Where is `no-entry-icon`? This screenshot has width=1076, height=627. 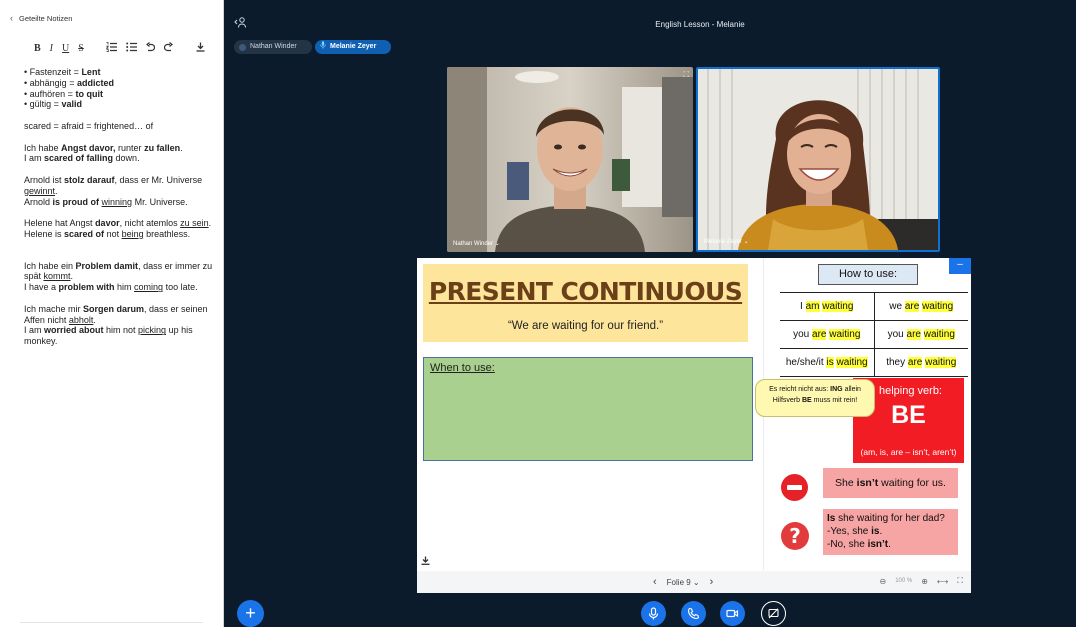
no-entry-icon is located at coordinates (794, 487).